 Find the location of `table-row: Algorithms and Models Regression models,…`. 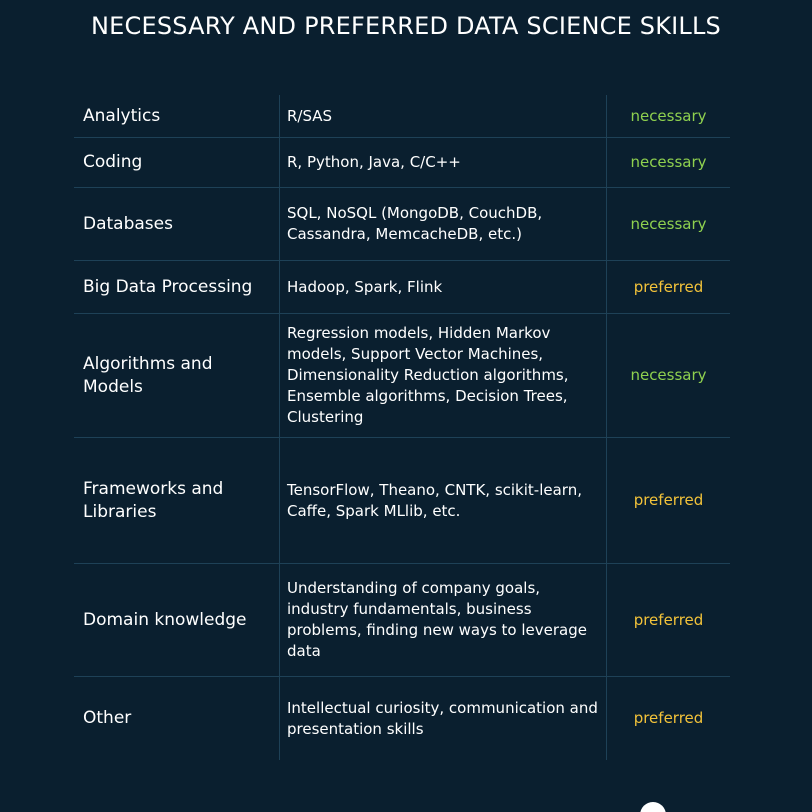

table-row: Algorithms and Models Regression models,… is located at coordinates (402, 376).